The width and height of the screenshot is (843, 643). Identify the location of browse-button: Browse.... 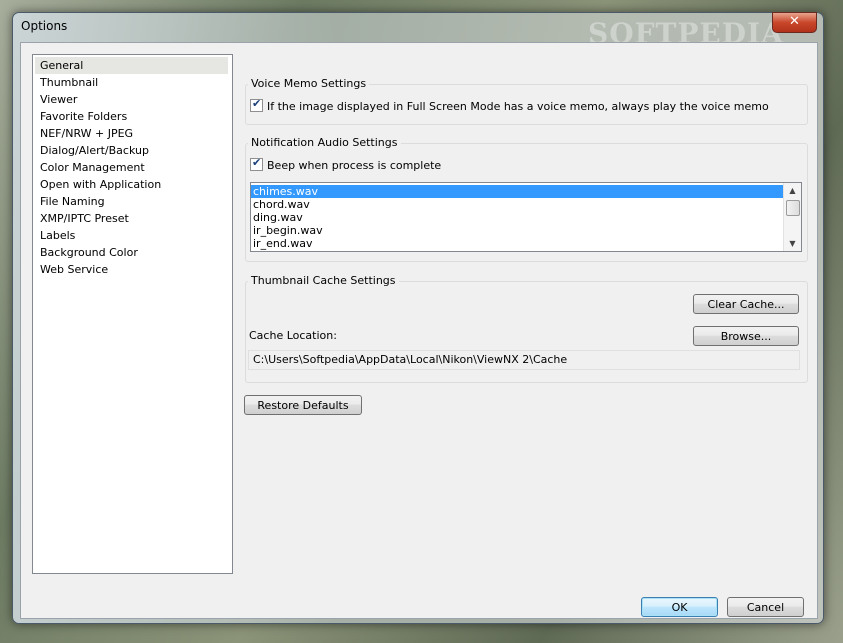
(746, 336).